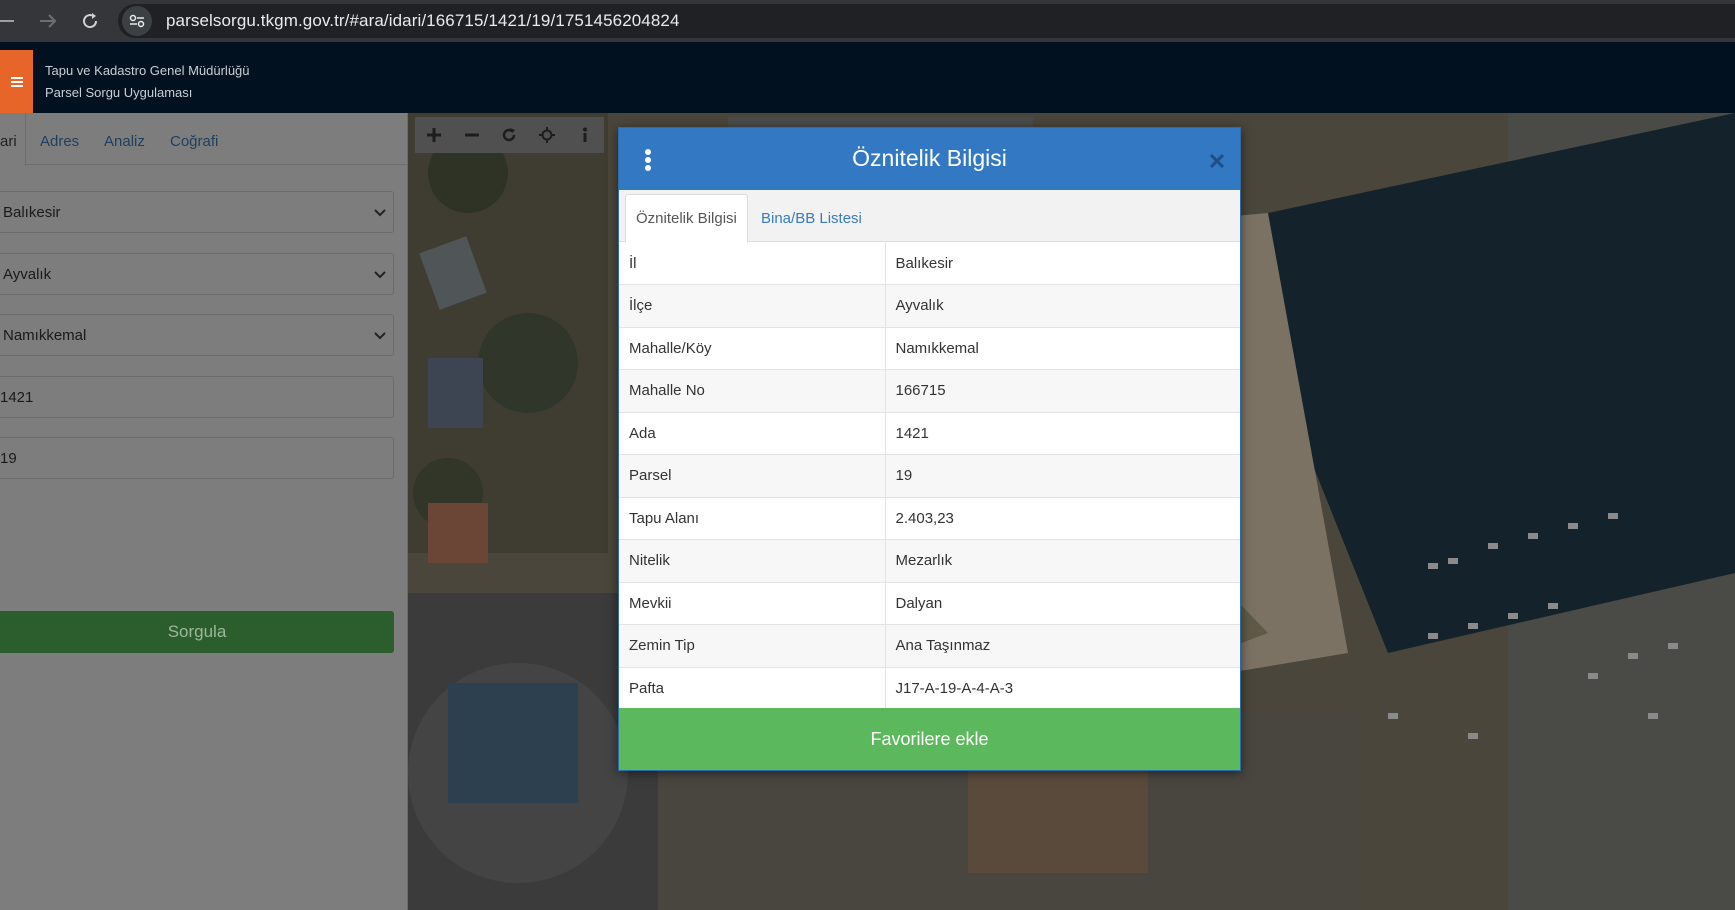  What do you see at coordinates (752, 348) in the screenshot?
I see `attribute-key: Mahalle/Köy` at bounding box center [752, 348].